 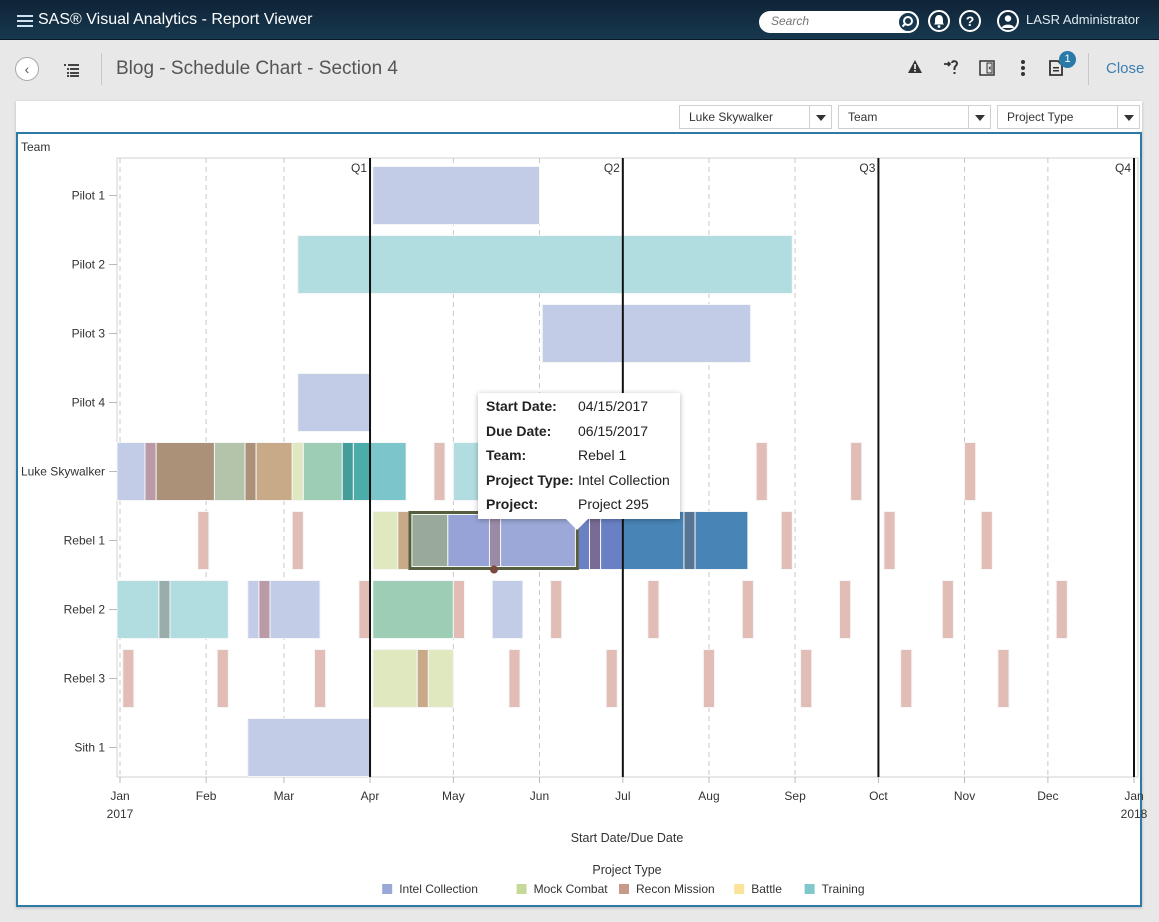 What do you see at coordinates (626, 870) in the screenshot?
I see `legend-title: Project Type` at bounding box center [626, 870].